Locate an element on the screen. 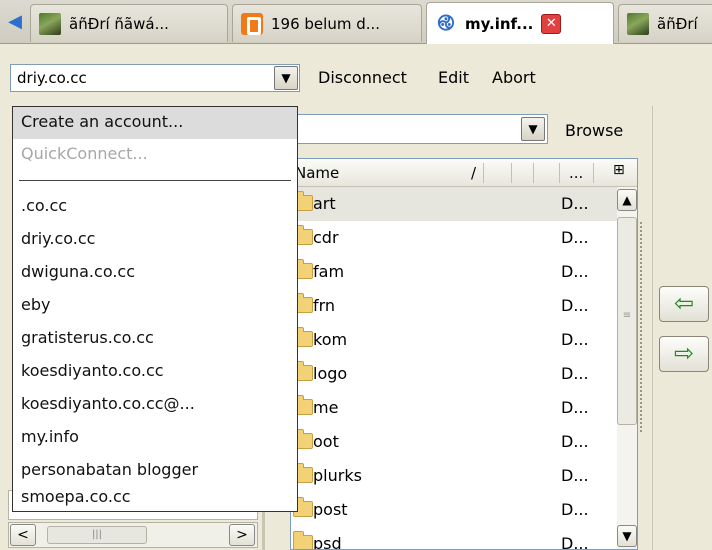  file-name: art is located at coordinates (324, 203).